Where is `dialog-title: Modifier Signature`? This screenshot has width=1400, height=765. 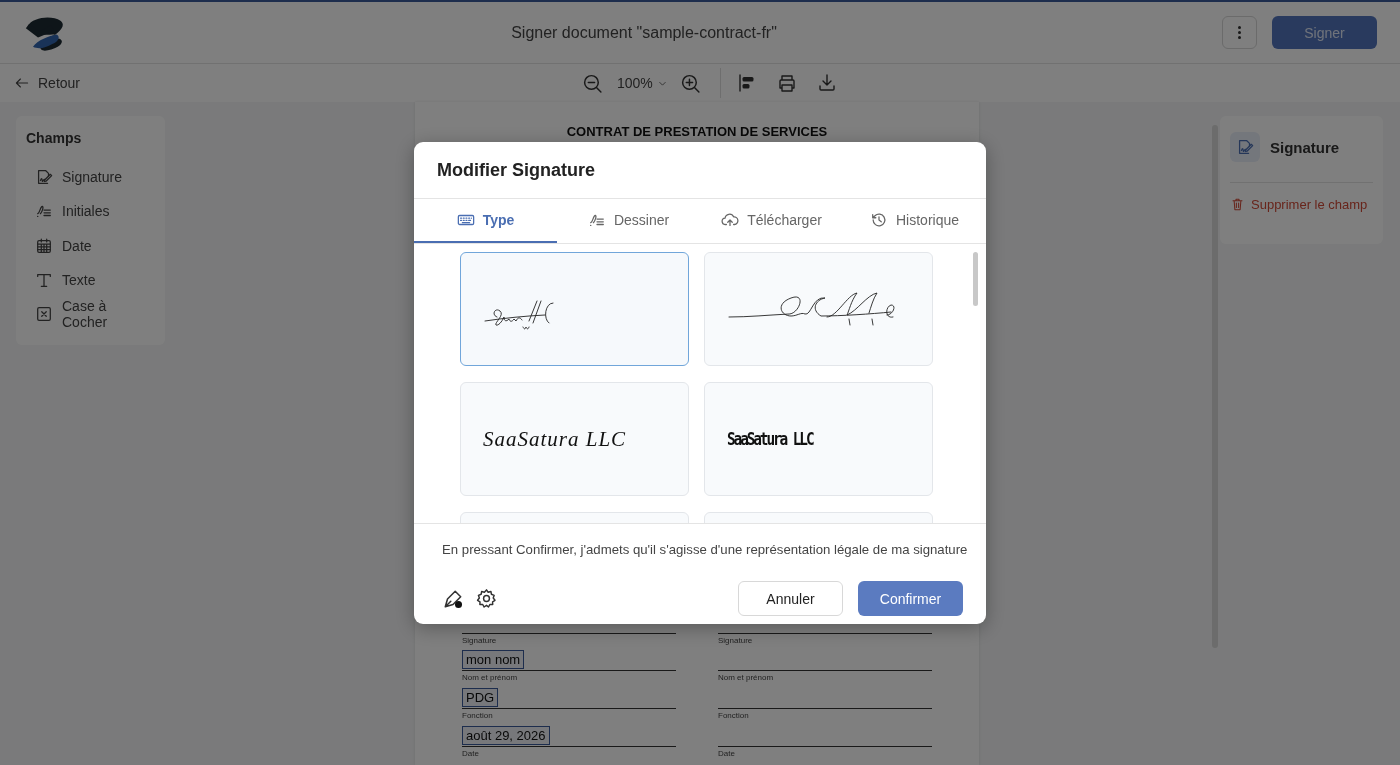 dialog-title: Modifier Signature is located at coordinates (700, 170).